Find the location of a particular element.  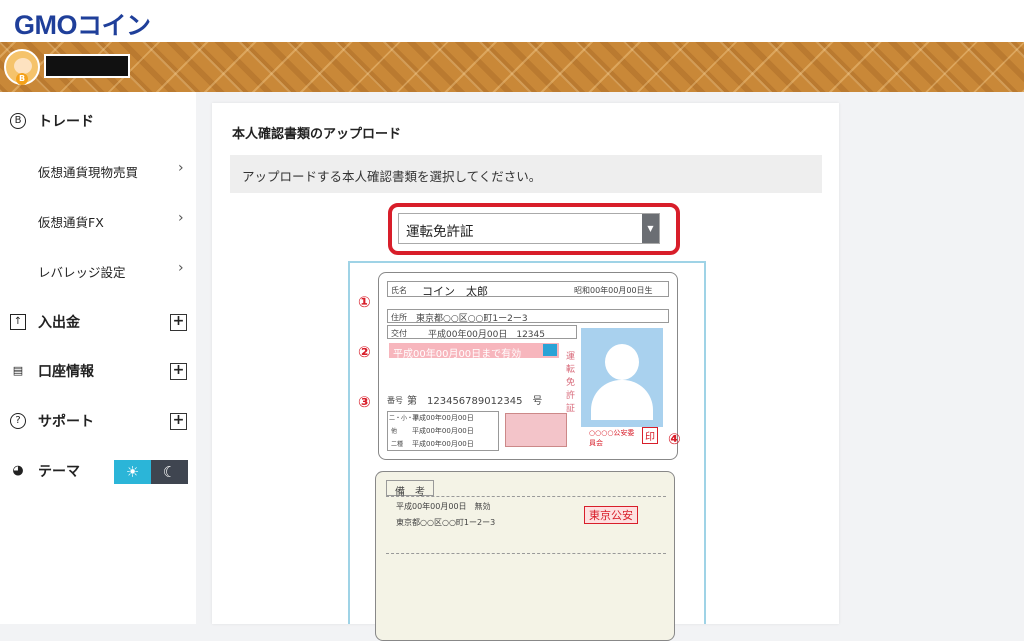

sidebar-item-spot-trading: 仮想通貨現物売買 › is located at coordinates (98, 170).